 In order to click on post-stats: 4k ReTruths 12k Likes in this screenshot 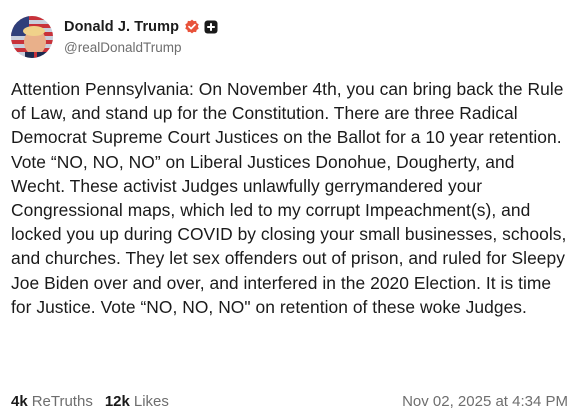, I will do `click(96, 401)`.